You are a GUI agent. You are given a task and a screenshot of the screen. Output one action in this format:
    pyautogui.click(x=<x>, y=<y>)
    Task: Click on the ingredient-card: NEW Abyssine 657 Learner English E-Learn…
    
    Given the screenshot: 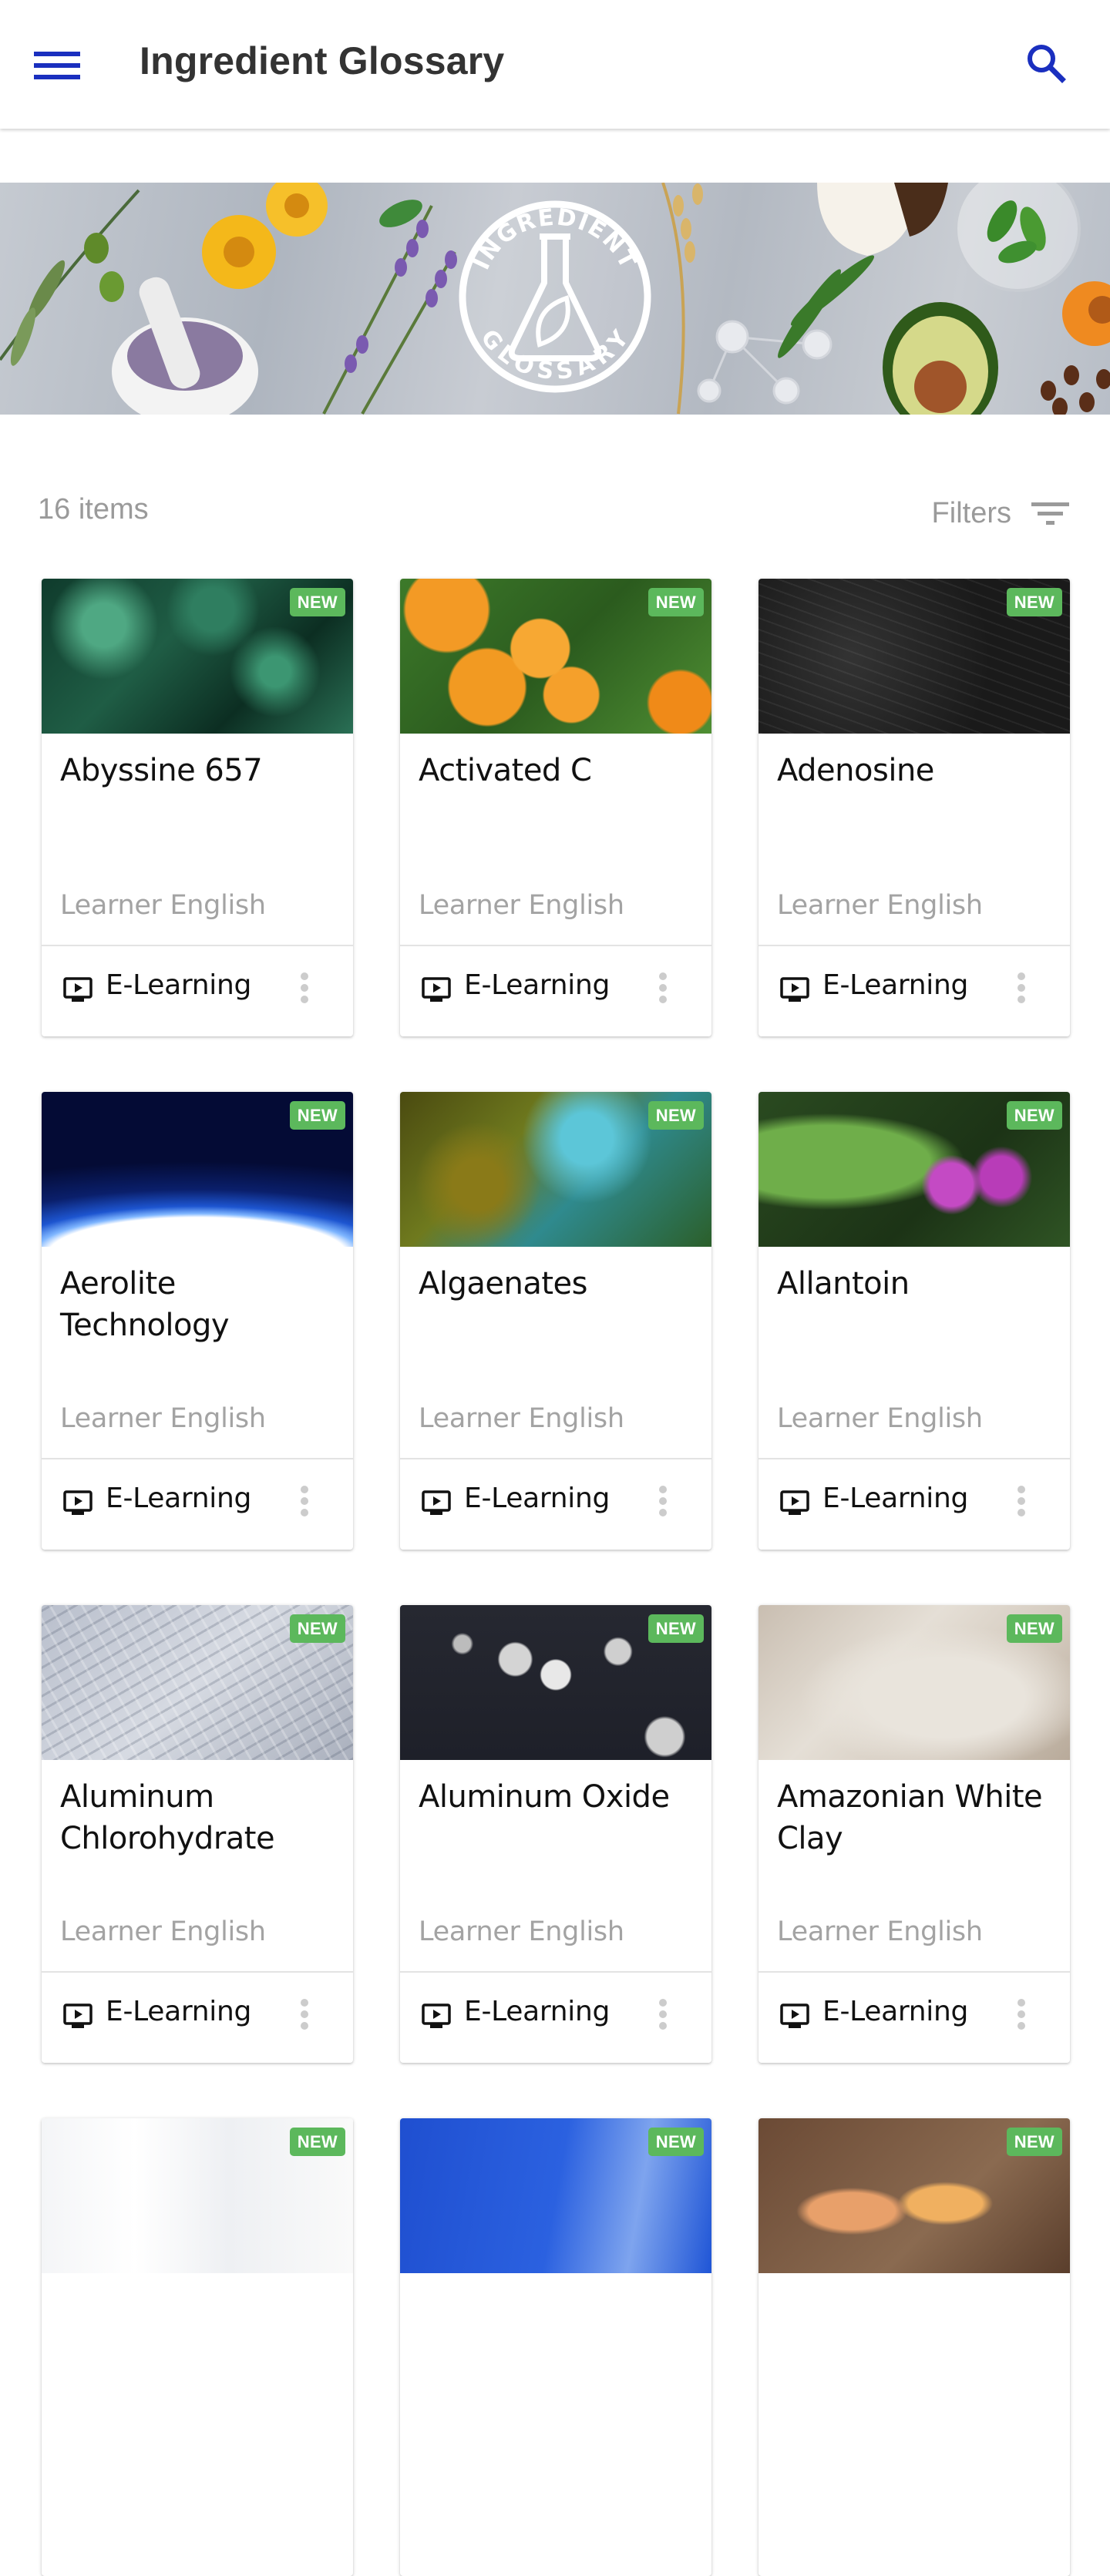 What is the action you would take?
    pyautogui.click(x=198, y=807)
    